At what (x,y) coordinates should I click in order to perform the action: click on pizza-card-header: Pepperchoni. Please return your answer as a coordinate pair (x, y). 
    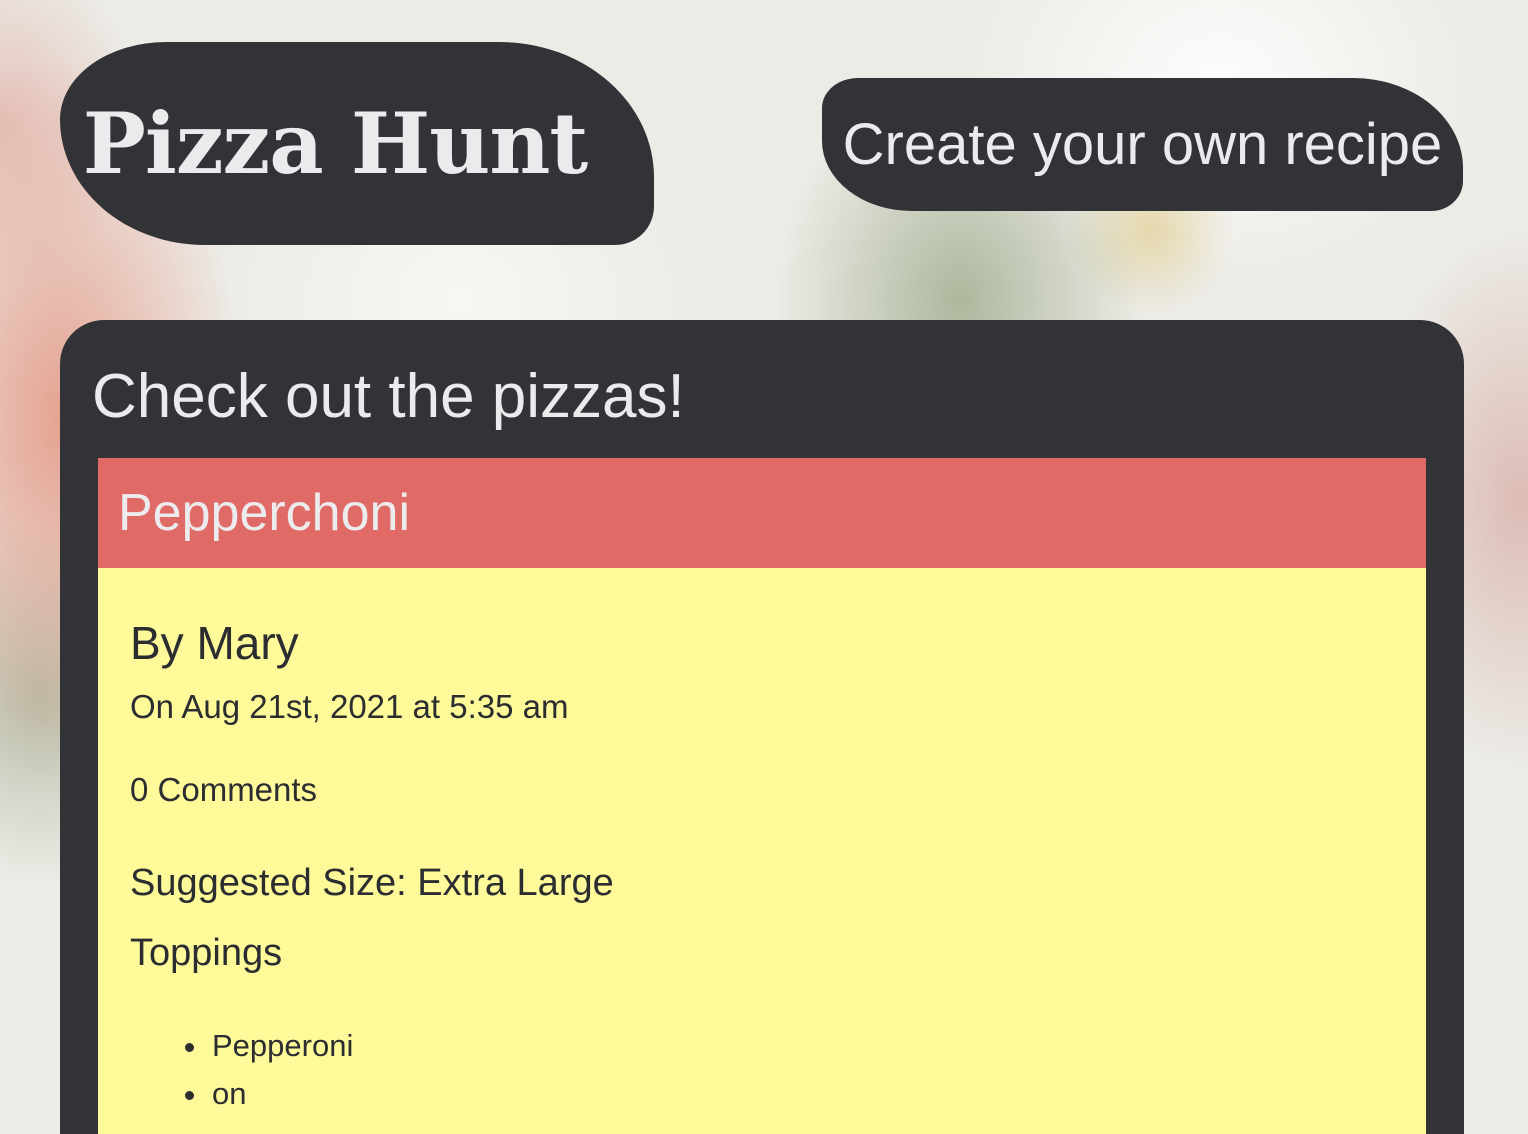
    Looking at the image, I should click on (762, 513).